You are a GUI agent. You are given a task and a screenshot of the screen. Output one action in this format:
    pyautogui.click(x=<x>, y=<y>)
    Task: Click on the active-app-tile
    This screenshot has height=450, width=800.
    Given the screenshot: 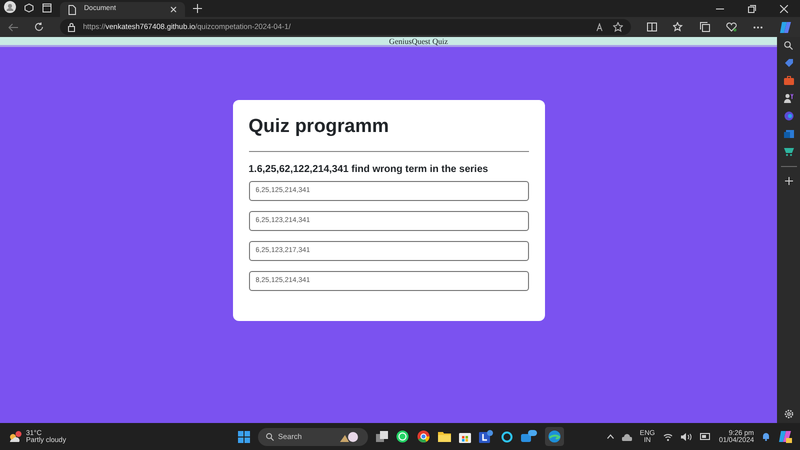 What is the action you would take?
    pyautogui.click(x=554, y=436)
    